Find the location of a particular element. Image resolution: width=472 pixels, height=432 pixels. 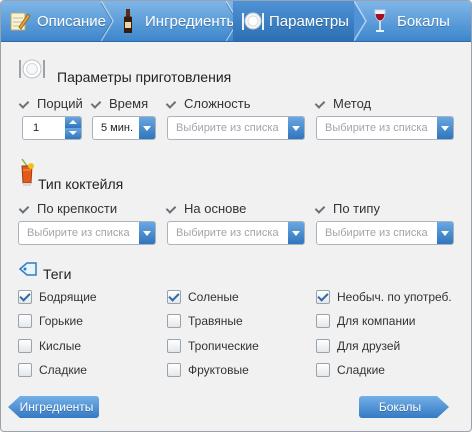

strength-label: По крепкости is located at coordinates (68, 208).